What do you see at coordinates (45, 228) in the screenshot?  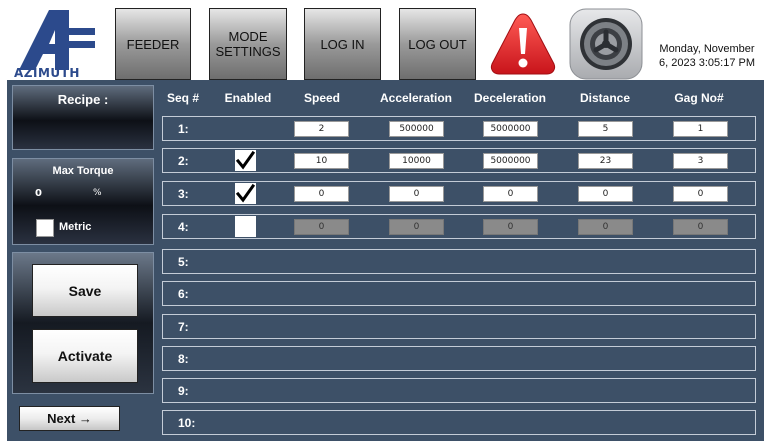 I see `metric-checkbox` at bounding box center [45, 228].